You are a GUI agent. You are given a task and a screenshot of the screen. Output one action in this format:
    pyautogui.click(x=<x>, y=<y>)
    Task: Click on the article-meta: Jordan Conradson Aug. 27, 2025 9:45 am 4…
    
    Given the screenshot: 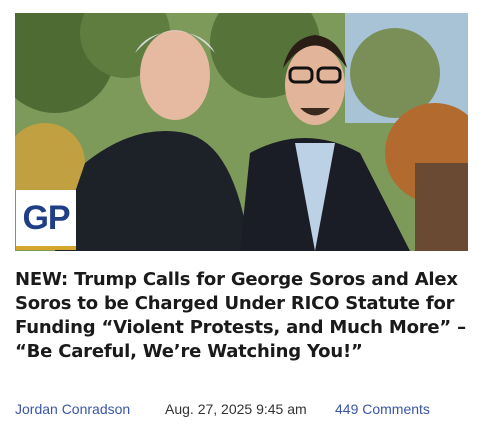 What is the action you would take?
    pyautogui.click(x=245, y=409)
    